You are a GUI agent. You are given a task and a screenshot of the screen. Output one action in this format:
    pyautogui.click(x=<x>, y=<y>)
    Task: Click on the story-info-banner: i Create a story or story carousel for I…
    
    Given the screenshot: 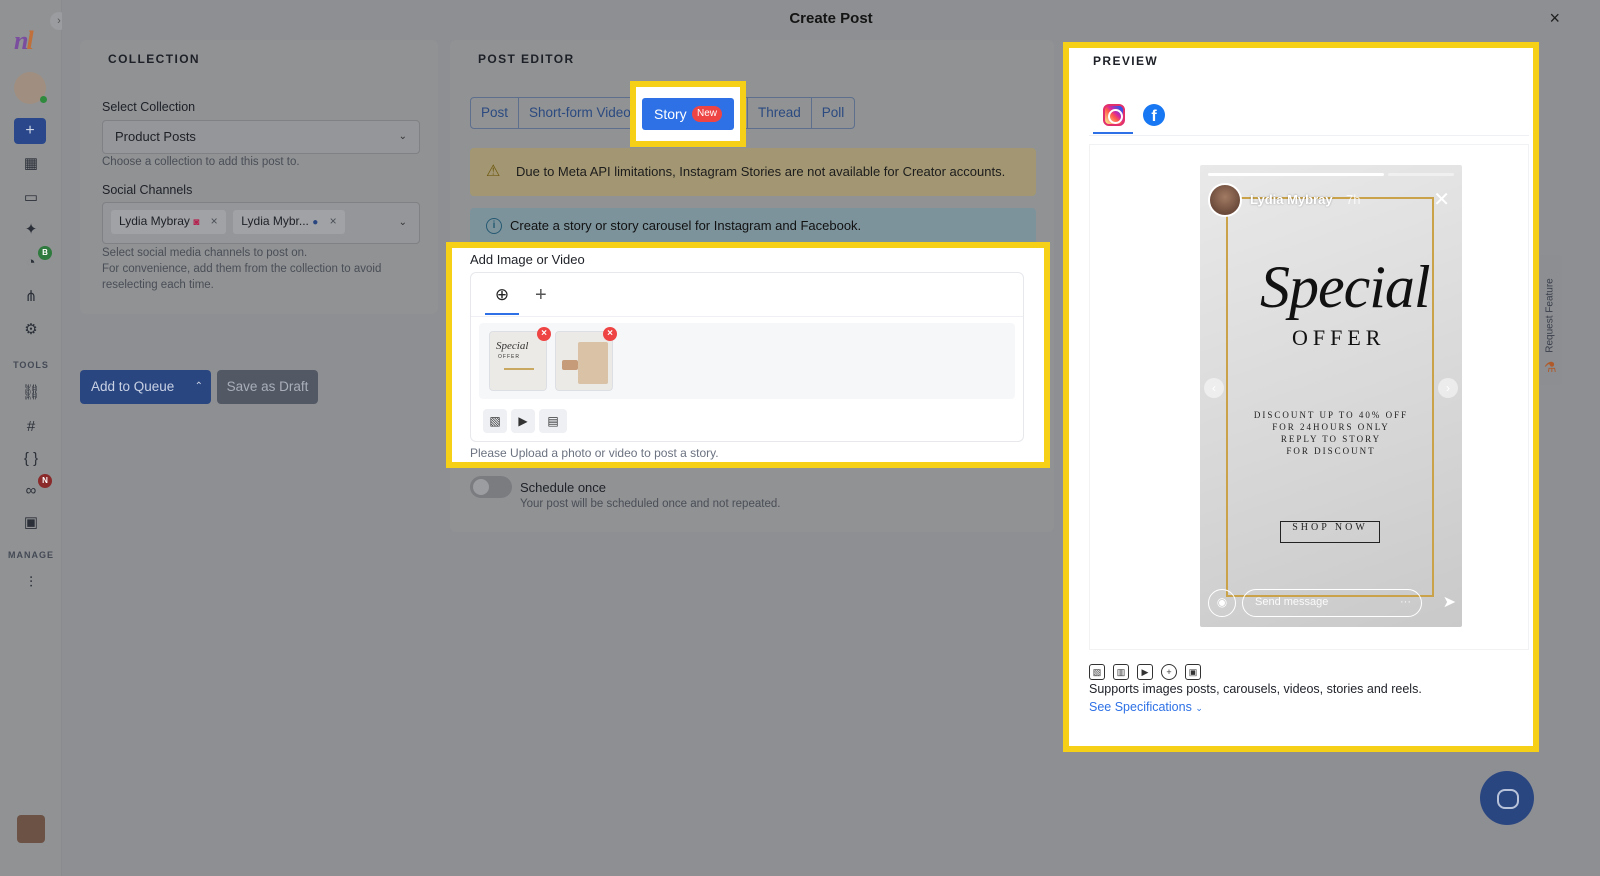 What is the action you would take?
    pyautogui.click(x=753, y=226)
    